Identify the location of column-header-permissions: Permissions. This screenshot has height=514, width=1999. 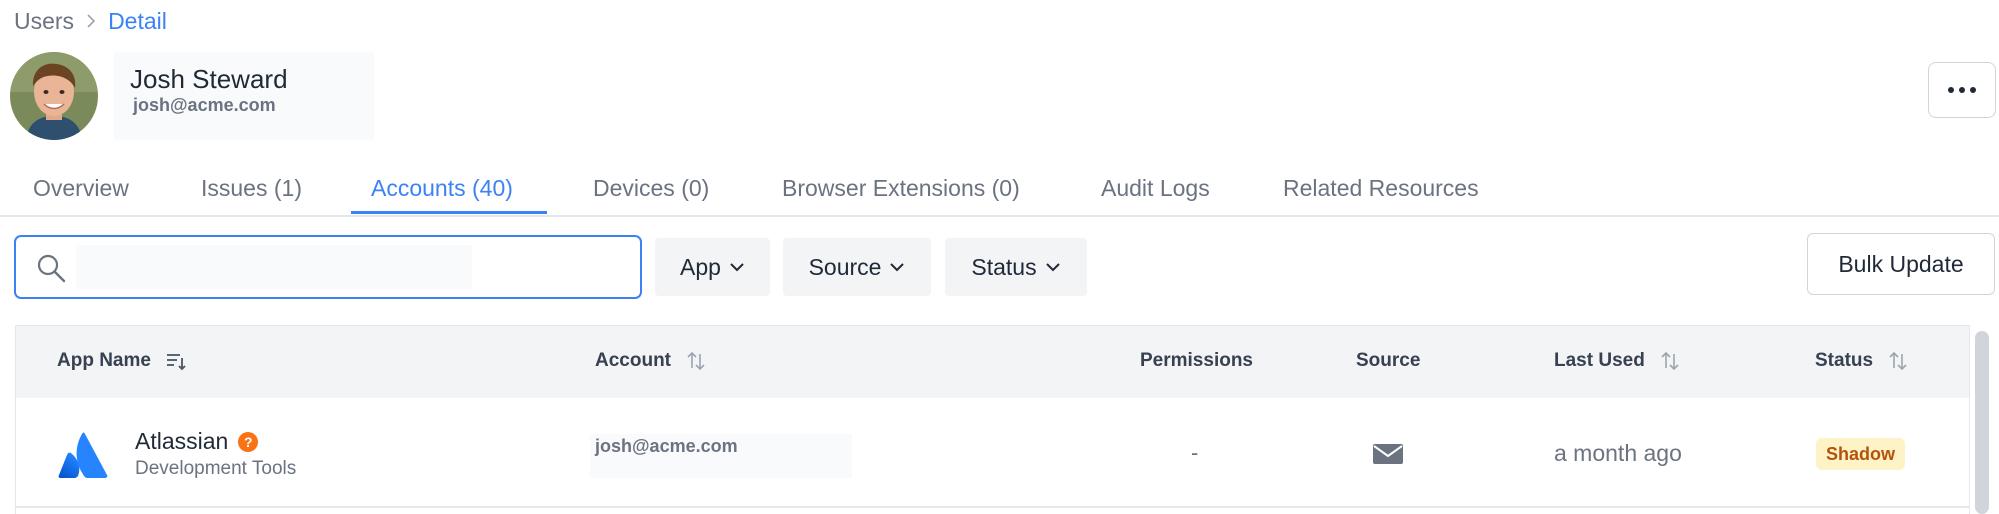
(1196, 361).